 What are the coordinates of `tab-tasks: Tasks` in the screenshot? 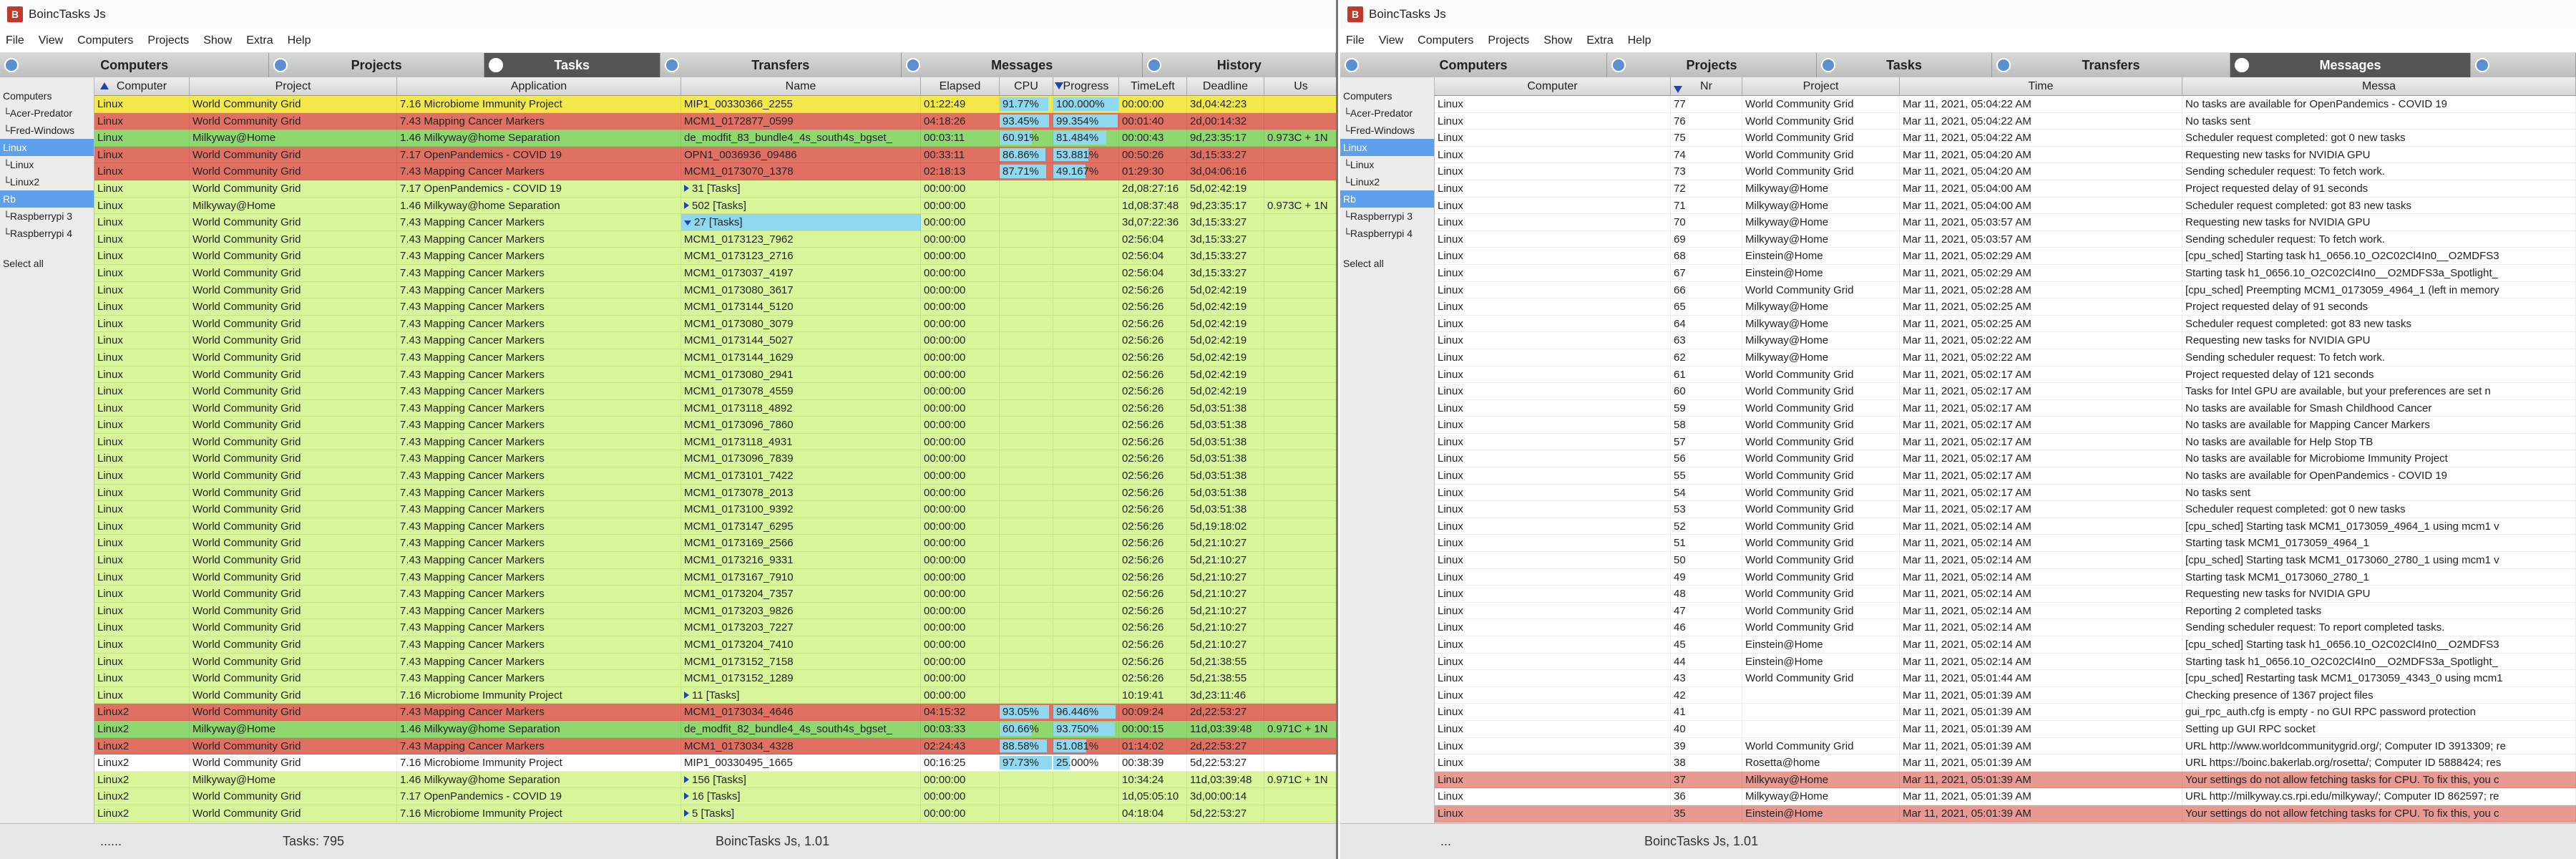 It's located at (572, 65).